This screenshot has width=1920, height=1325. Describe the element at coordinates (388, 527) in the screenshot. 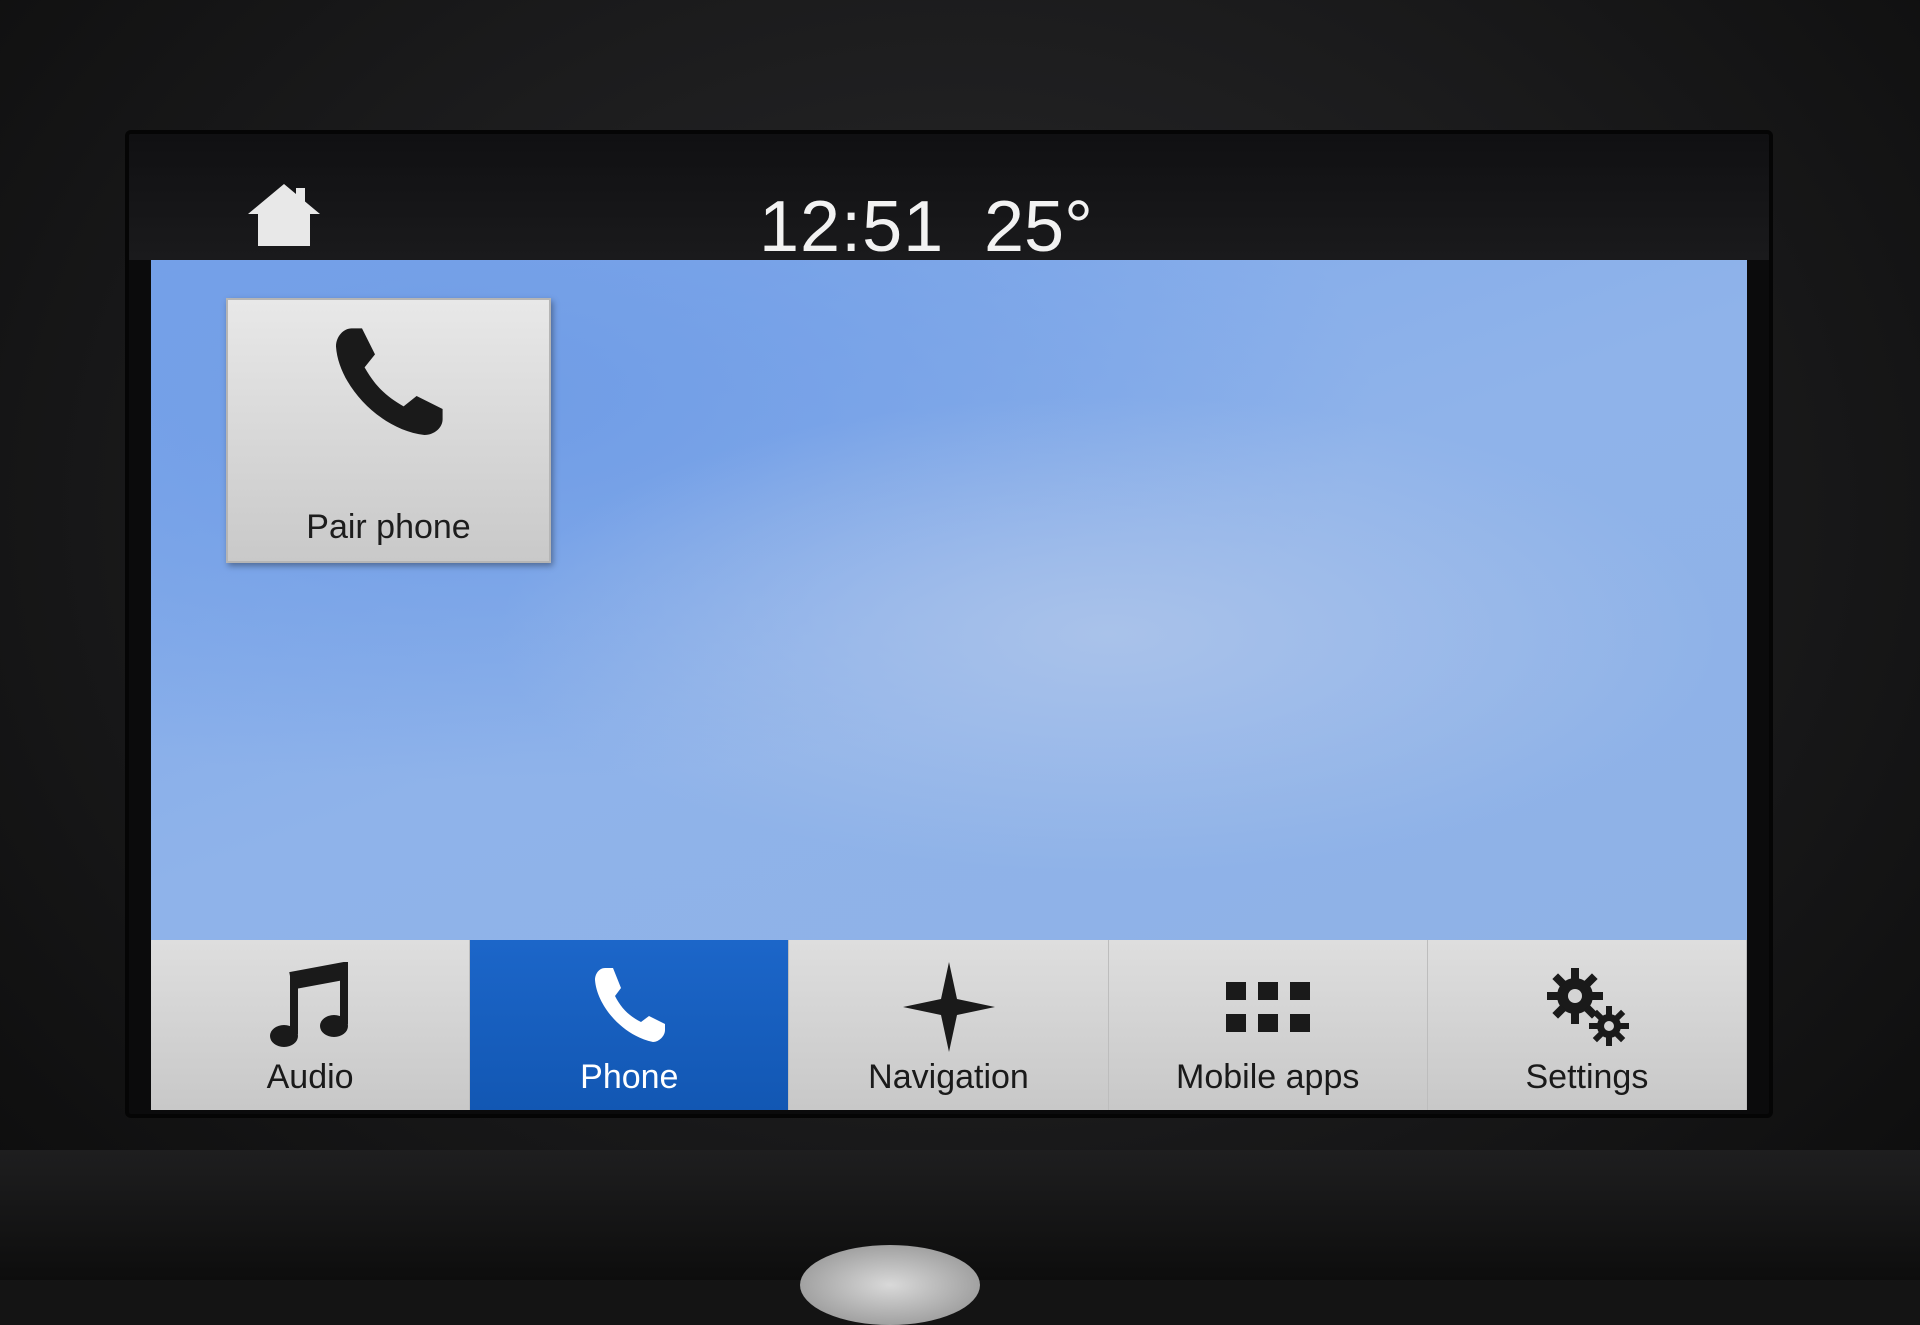

I see `tile-label: Pair phone` at that location.